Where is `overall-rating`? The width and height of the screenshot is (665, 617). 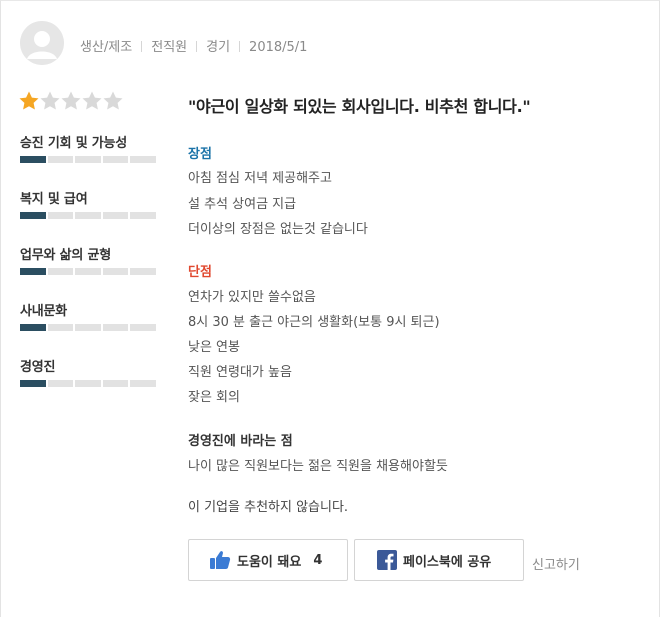 overall-rating is located at coordinates (70, 102).